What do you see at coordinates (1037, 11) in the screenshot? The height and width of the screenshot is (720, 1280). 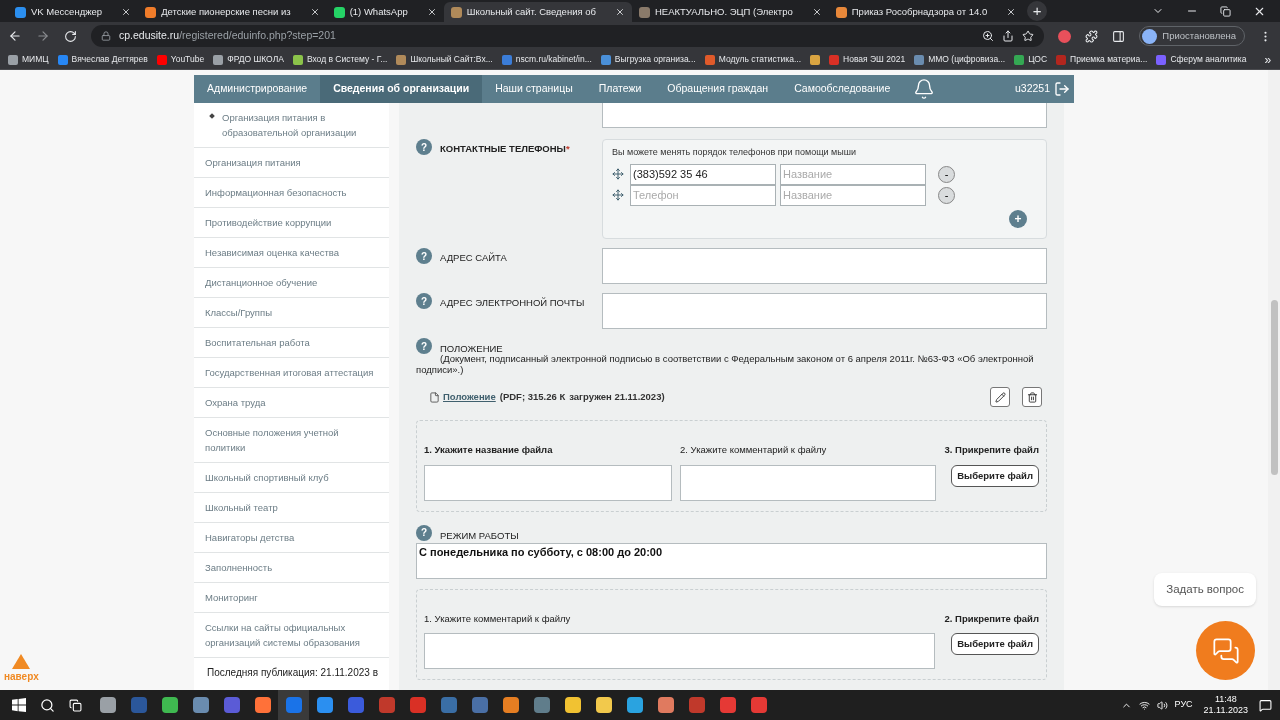 I see `new-tab-button: +` at bounding box center [1037, 11].